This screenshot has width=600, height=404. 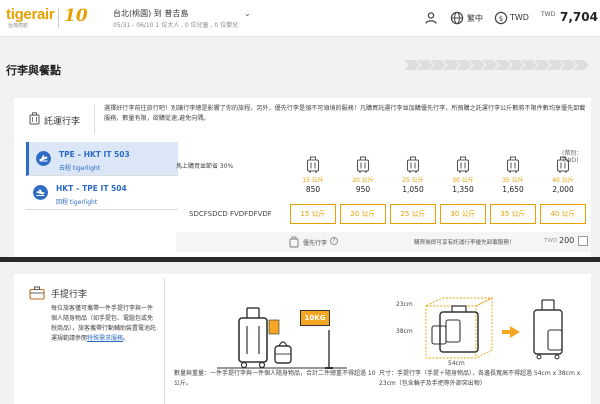 I want to click on checked-baggage-title: 託運行李, so click(x=62, y=122).